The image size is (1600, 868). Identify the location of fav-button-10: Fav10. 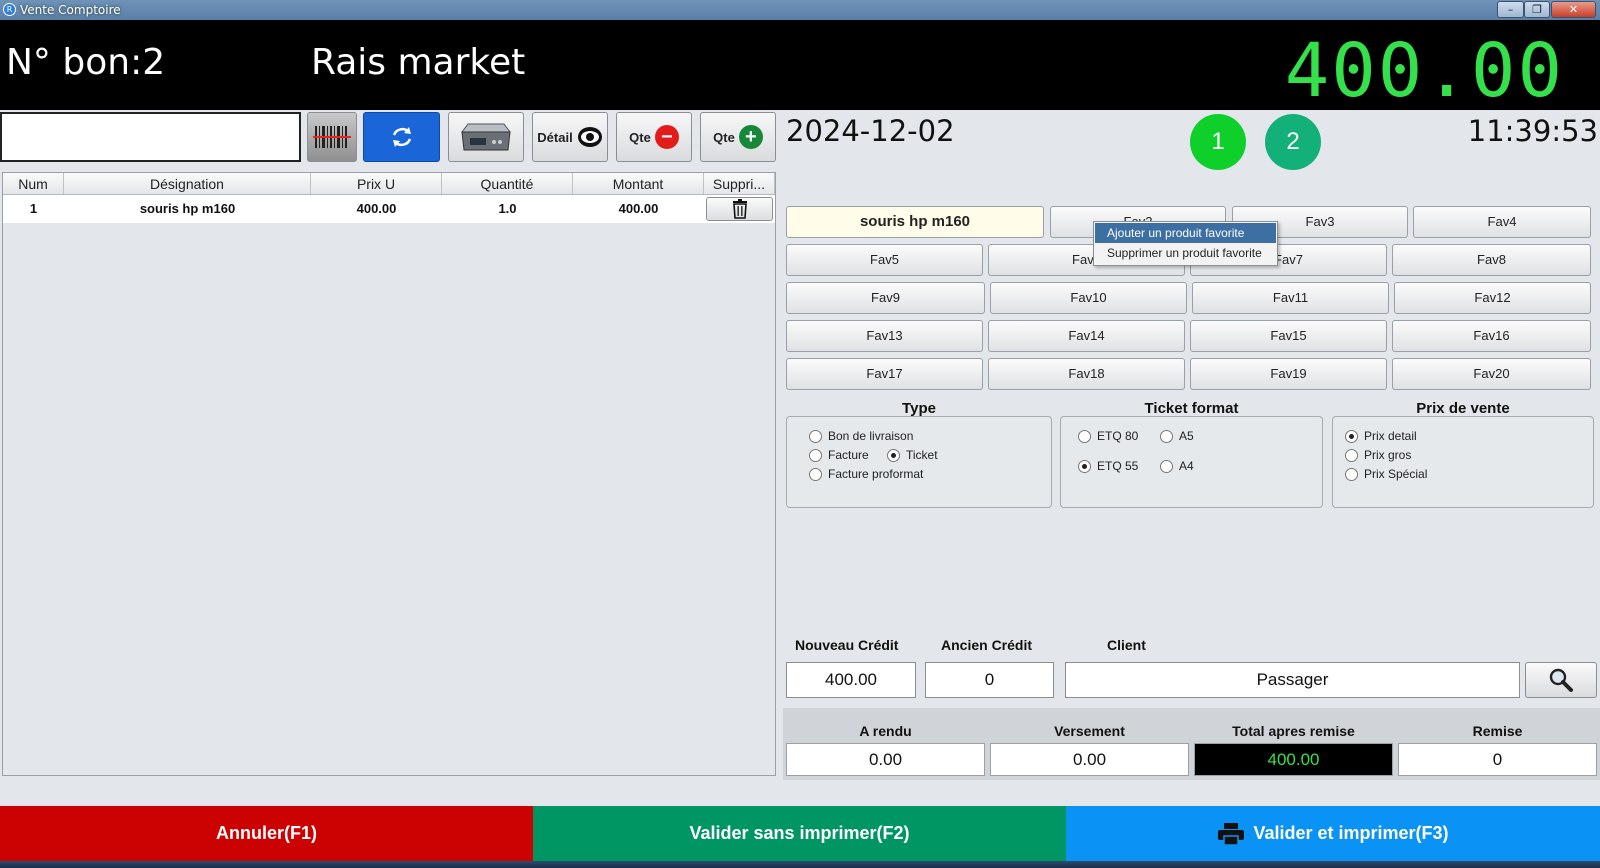
(1088, 298).